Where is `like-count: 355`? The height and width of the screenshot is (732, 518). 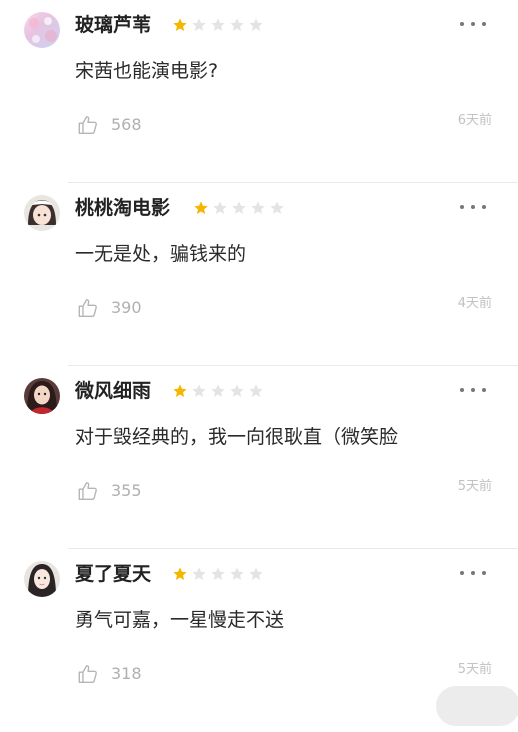 like-count: 355 is located at coordinates (126, 490).